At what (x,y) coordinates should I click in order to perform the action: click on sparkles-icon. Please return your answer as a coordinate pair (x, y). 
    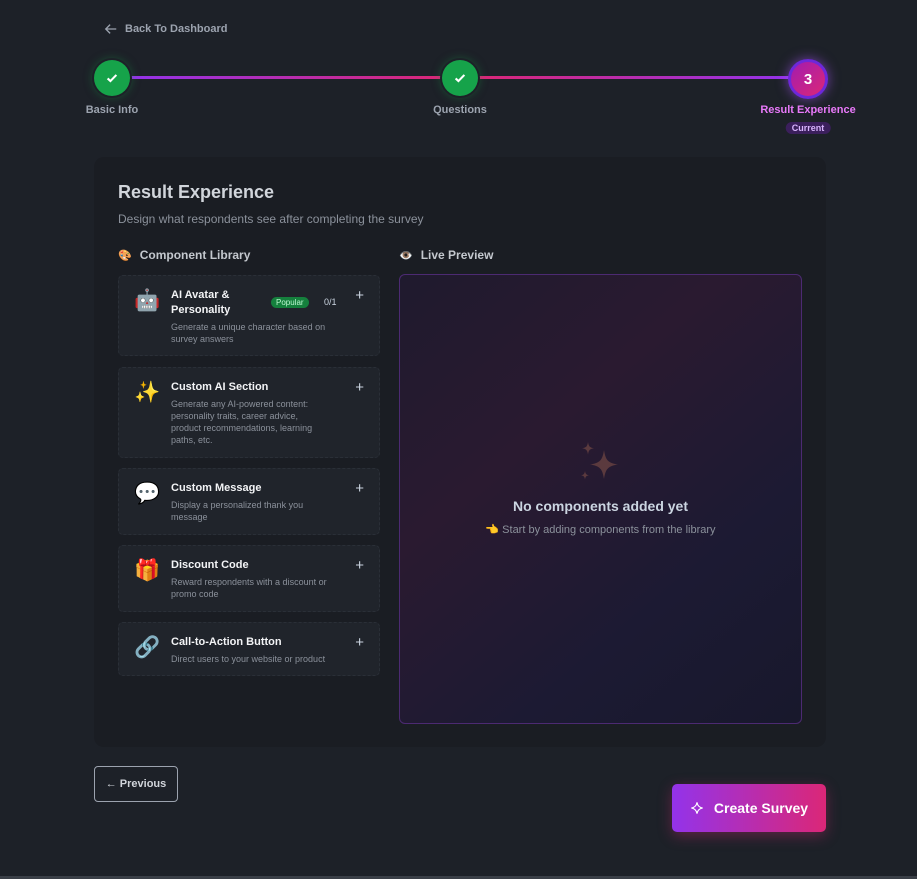
    Looking at the image, I should click on (599, 461).